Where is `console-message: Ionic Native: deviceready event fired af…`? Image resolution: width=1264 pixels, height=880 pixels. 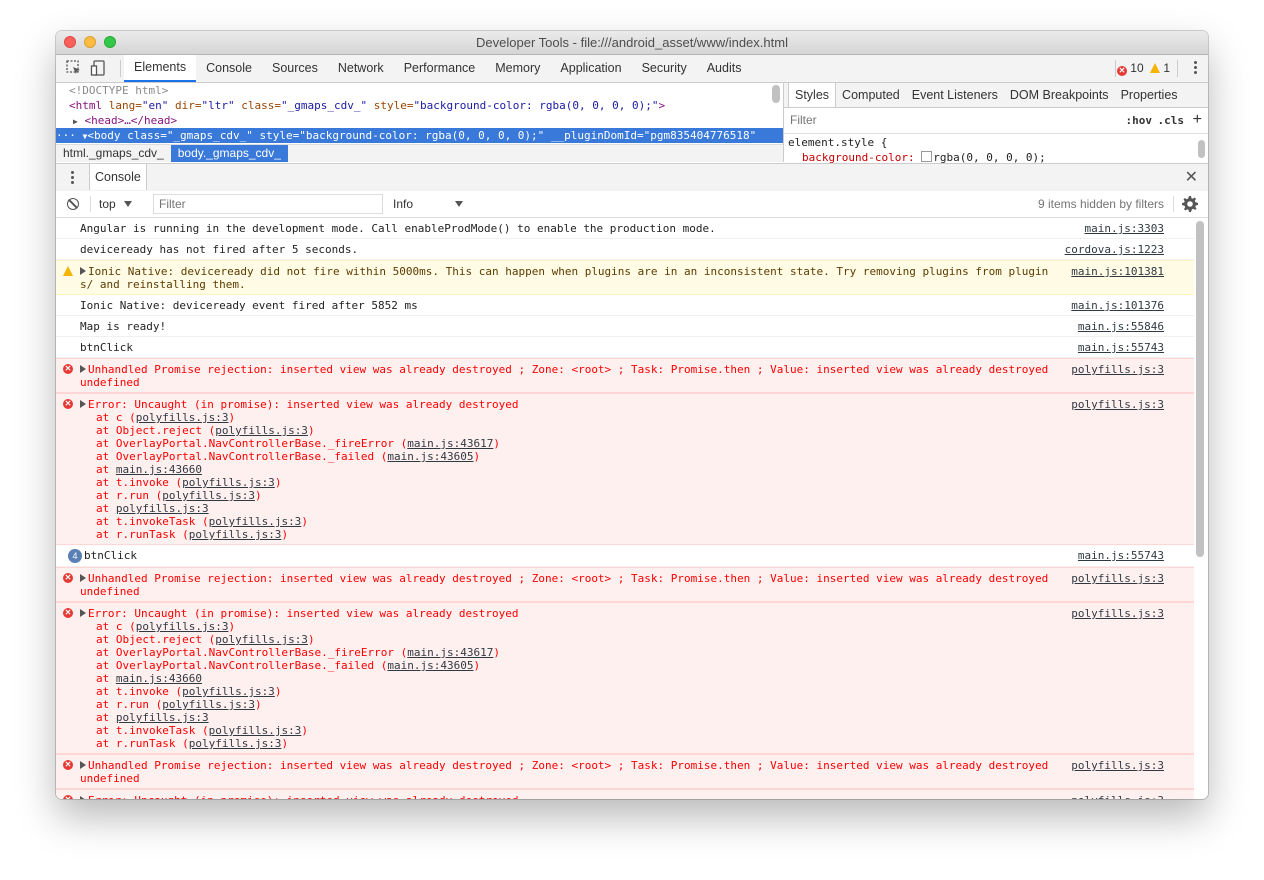 console-message: Ionic Native: deviceready event fired af… is located at coordinates (625, 305).